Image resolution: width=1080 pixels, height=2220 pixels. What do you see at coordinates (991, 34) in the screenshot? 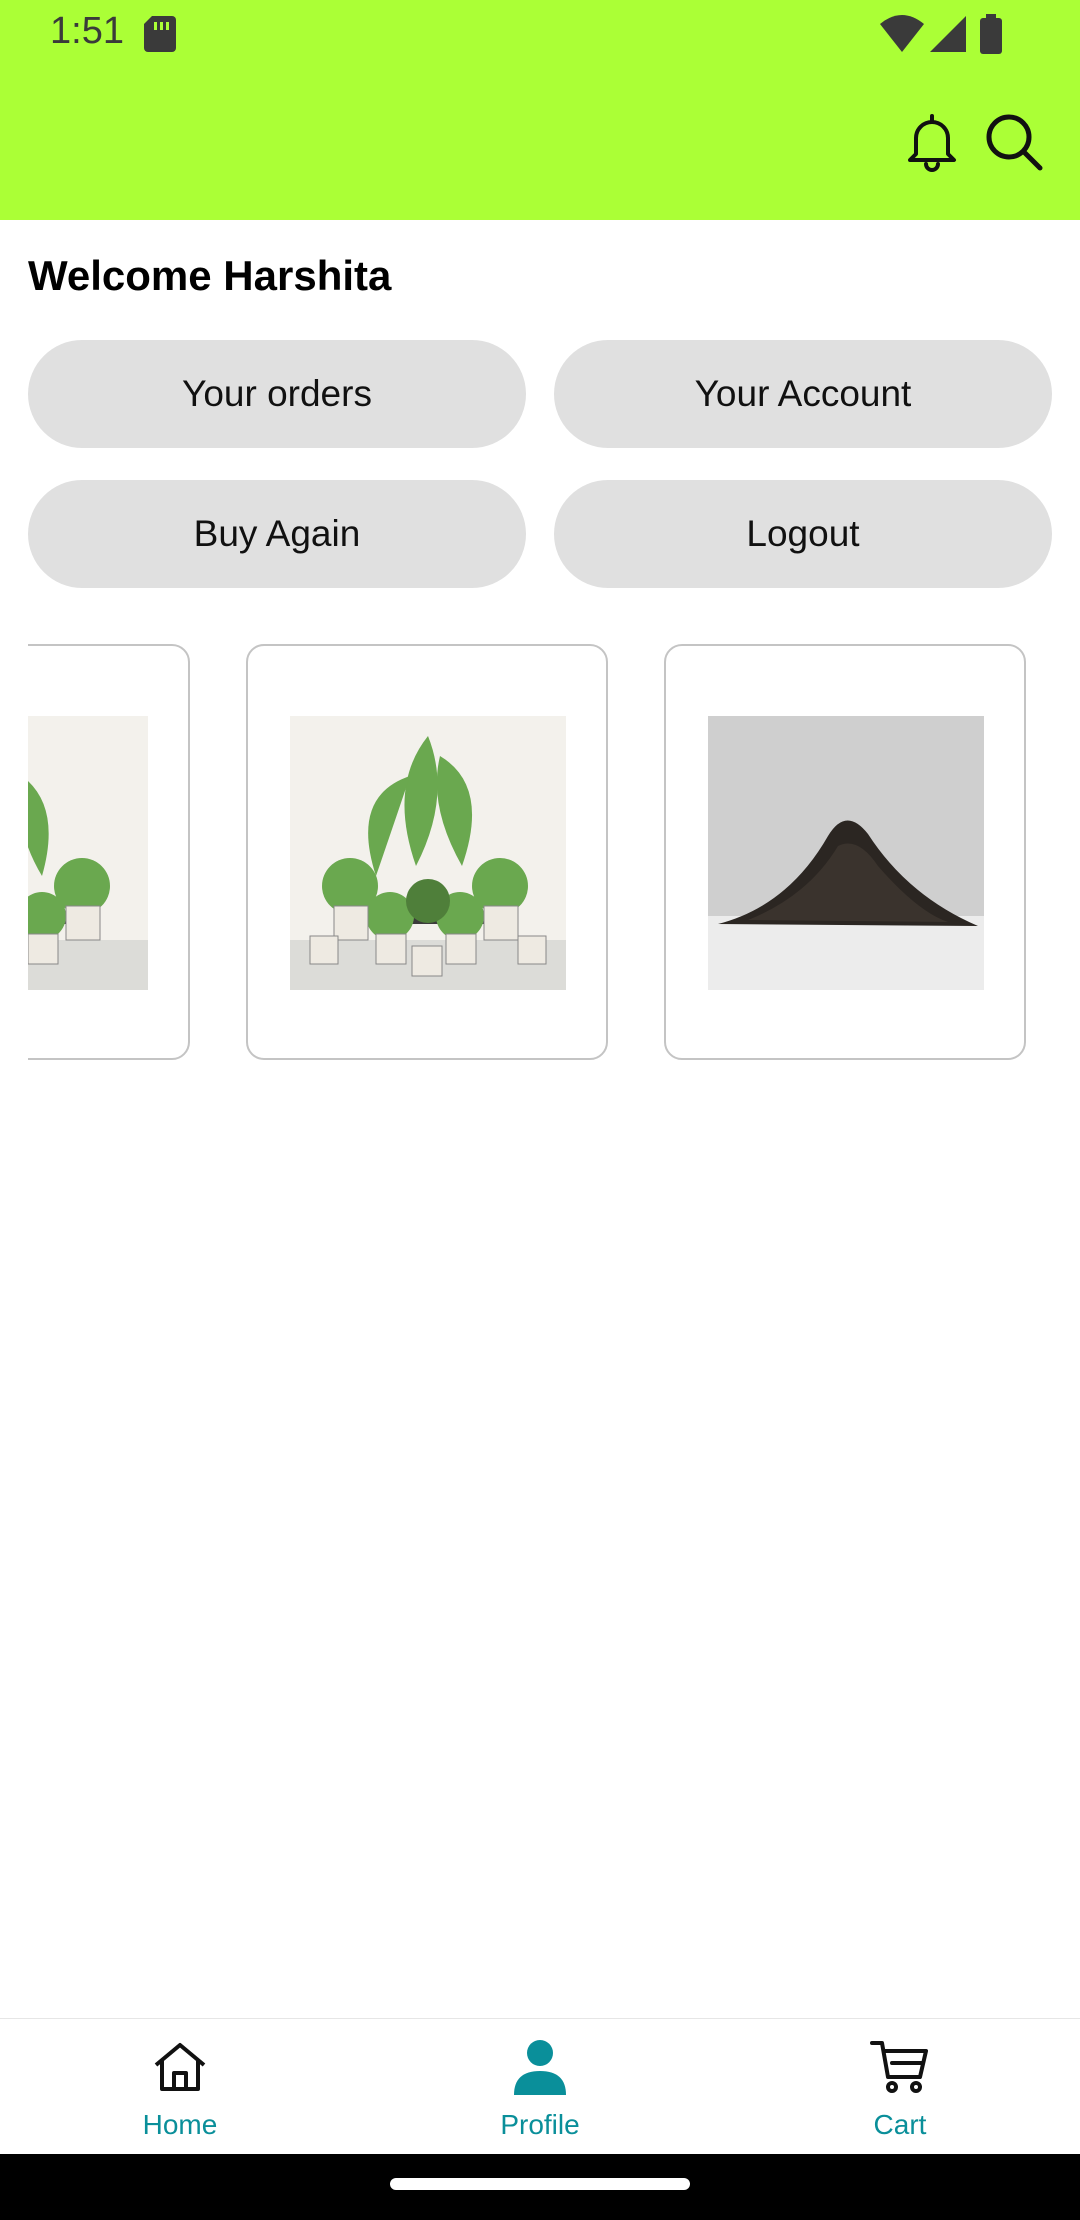
I see `battery-icon` at bounding box center [991, 34].